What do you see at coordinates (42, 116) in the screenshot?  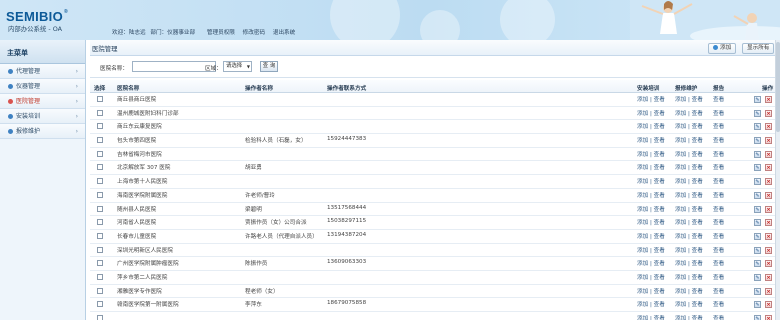 I see `sidebar-item-training: 安装培训 ›` at bounding box center [42, 116].